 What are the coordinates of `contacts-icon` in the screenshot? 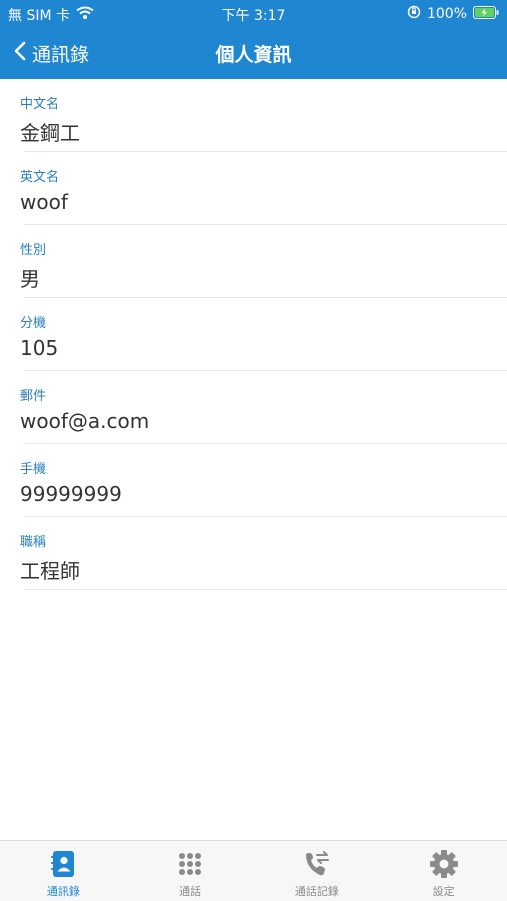 It's located at (63, 864).